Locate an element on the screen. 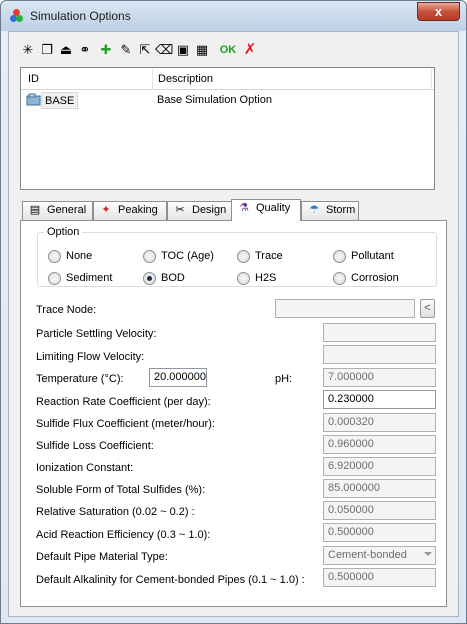 The width and height of the screenshot is (467, 624). trace-node-label: Trace Node: is located at coordinates (66, 310).